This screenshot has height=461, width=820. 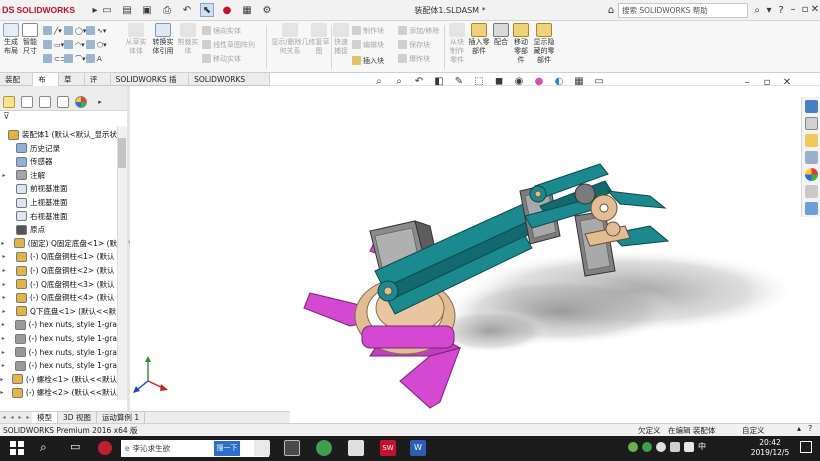 I want to click on open-file-icon: ▤, so click(x=127, y=10).